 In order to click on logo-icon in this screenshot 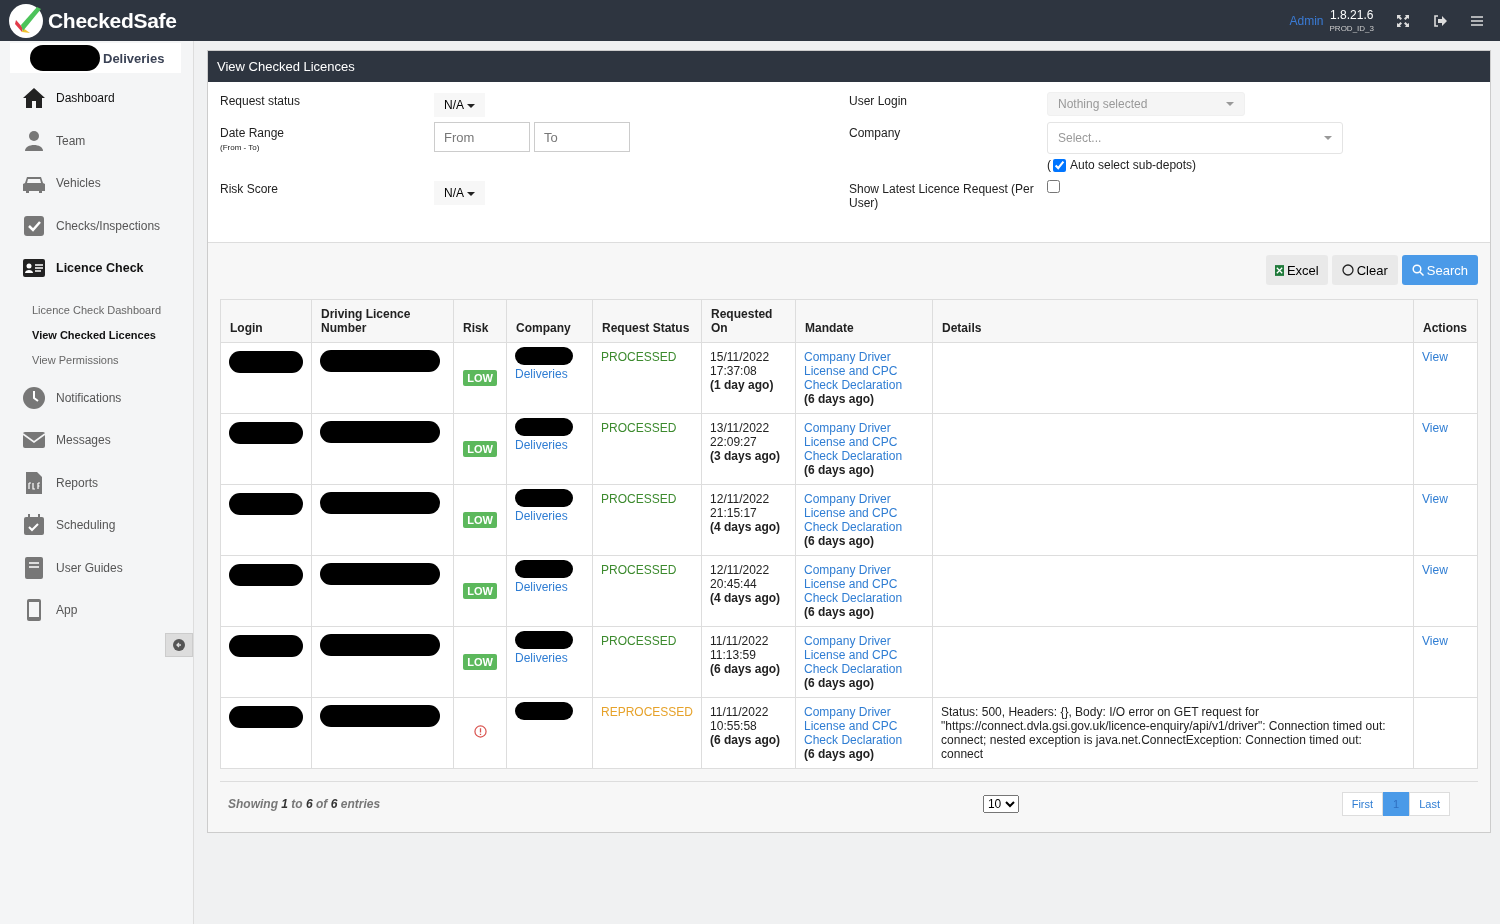, I will do `click(26, 20)`.